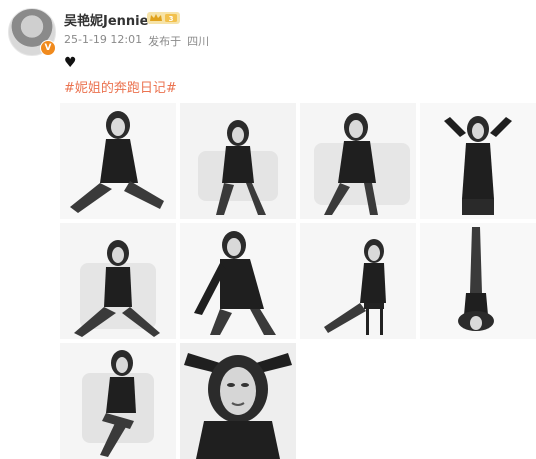 The image size is (536, 459). I want to click on photo-6-image, so click(238, 281).